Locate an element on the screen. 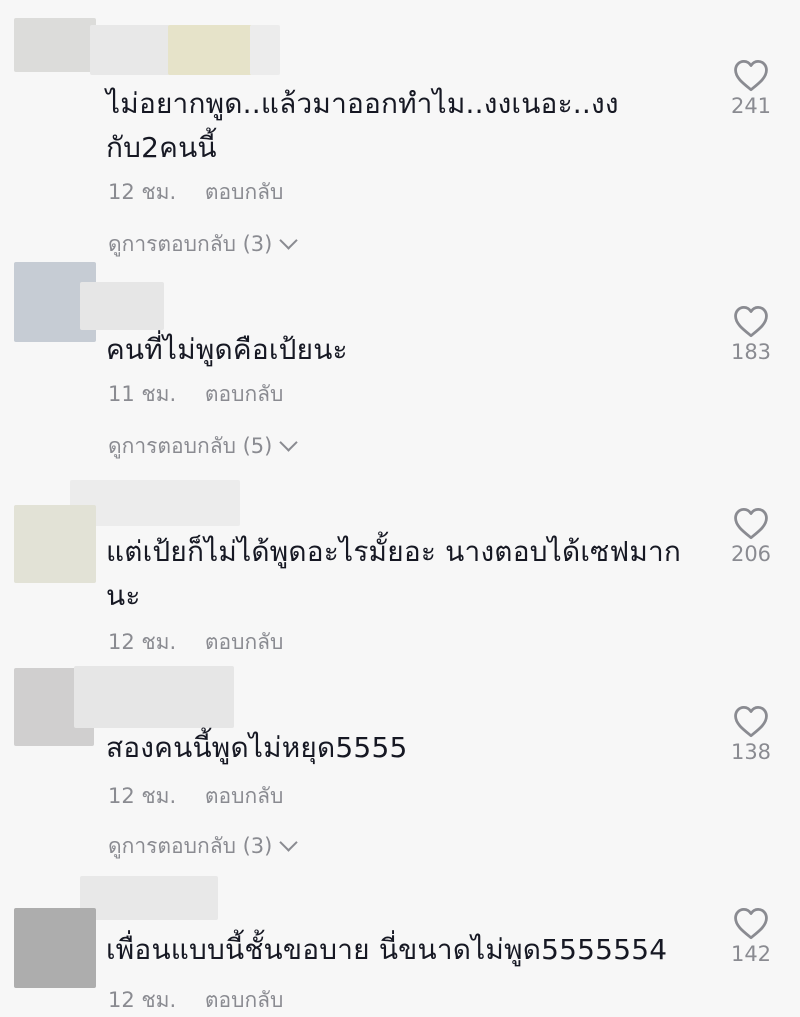 This screenshot has width=800, height=1017. like-count: 183 is located at coordinates (751, 352).